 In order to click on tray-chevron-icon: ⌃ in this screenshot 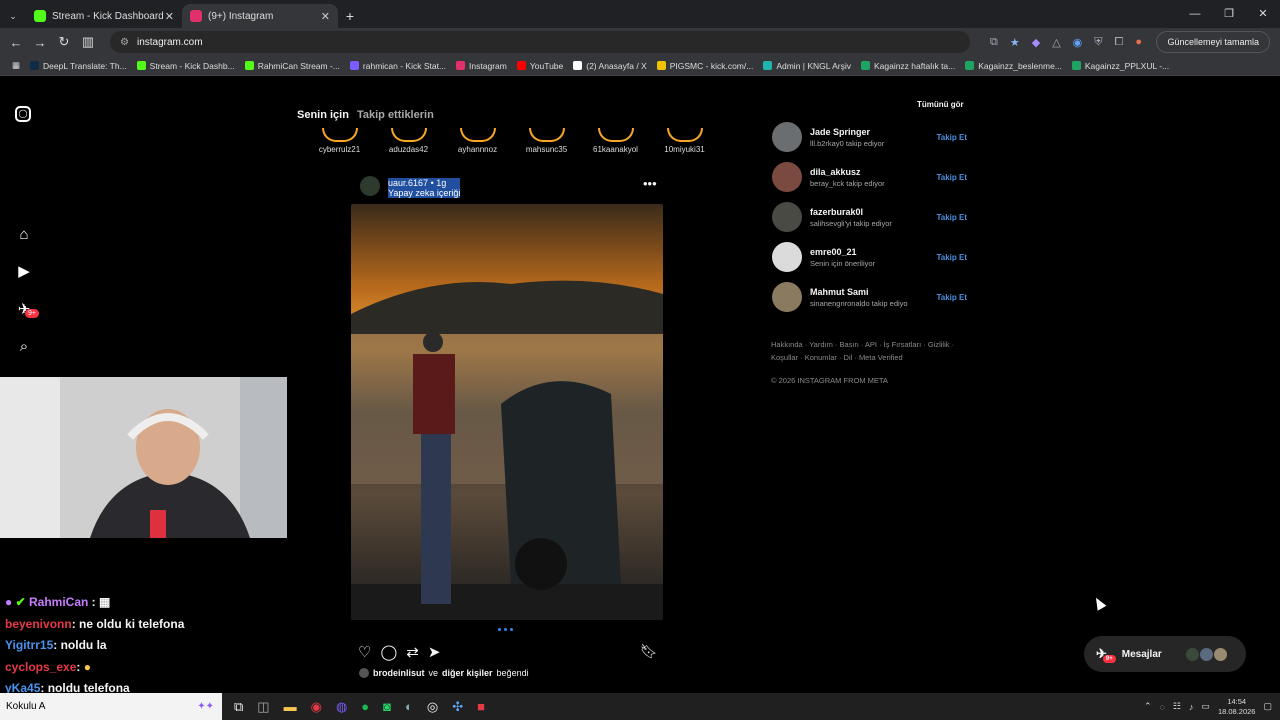, I will do `click(1148, 706)`.